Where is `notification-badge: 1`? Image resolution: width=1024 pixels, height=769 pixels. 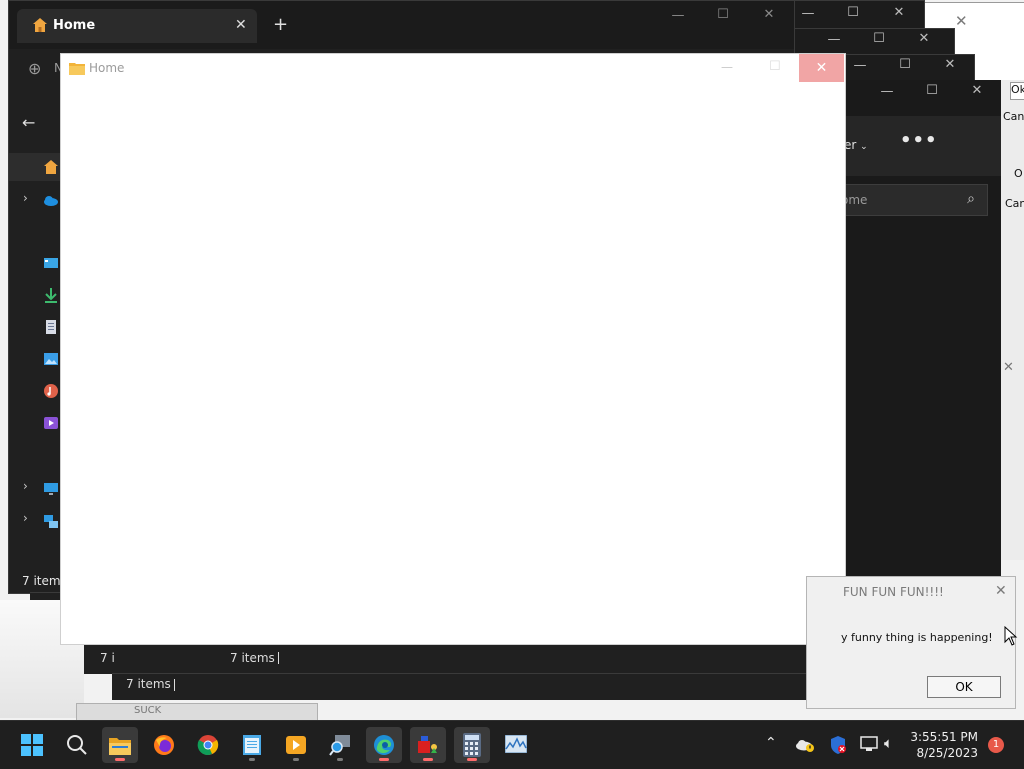
notification-badge: 1 is located at coordinates (996, 745).